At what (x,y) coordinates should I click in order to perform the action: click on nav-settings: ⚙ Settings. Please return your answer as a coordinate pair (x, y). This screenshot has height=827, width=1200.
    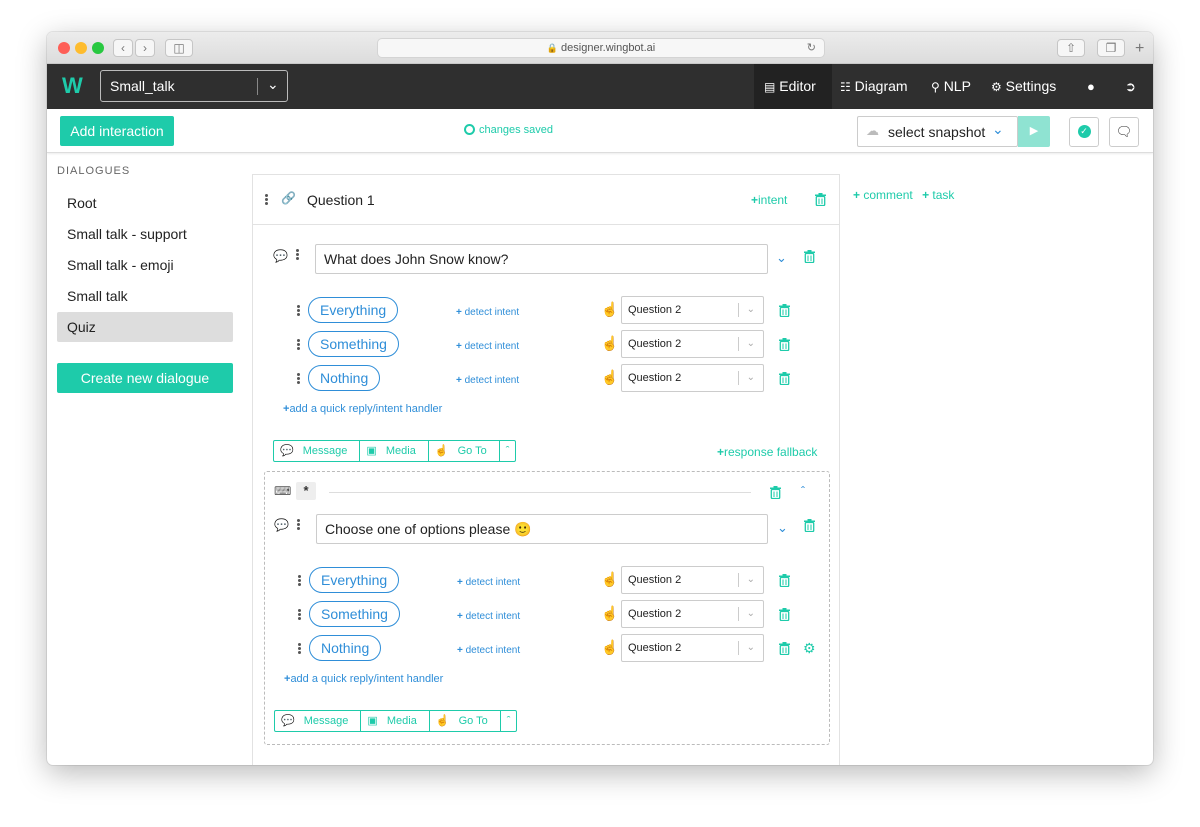
    Looking at the image, I should click on (1023, 86).